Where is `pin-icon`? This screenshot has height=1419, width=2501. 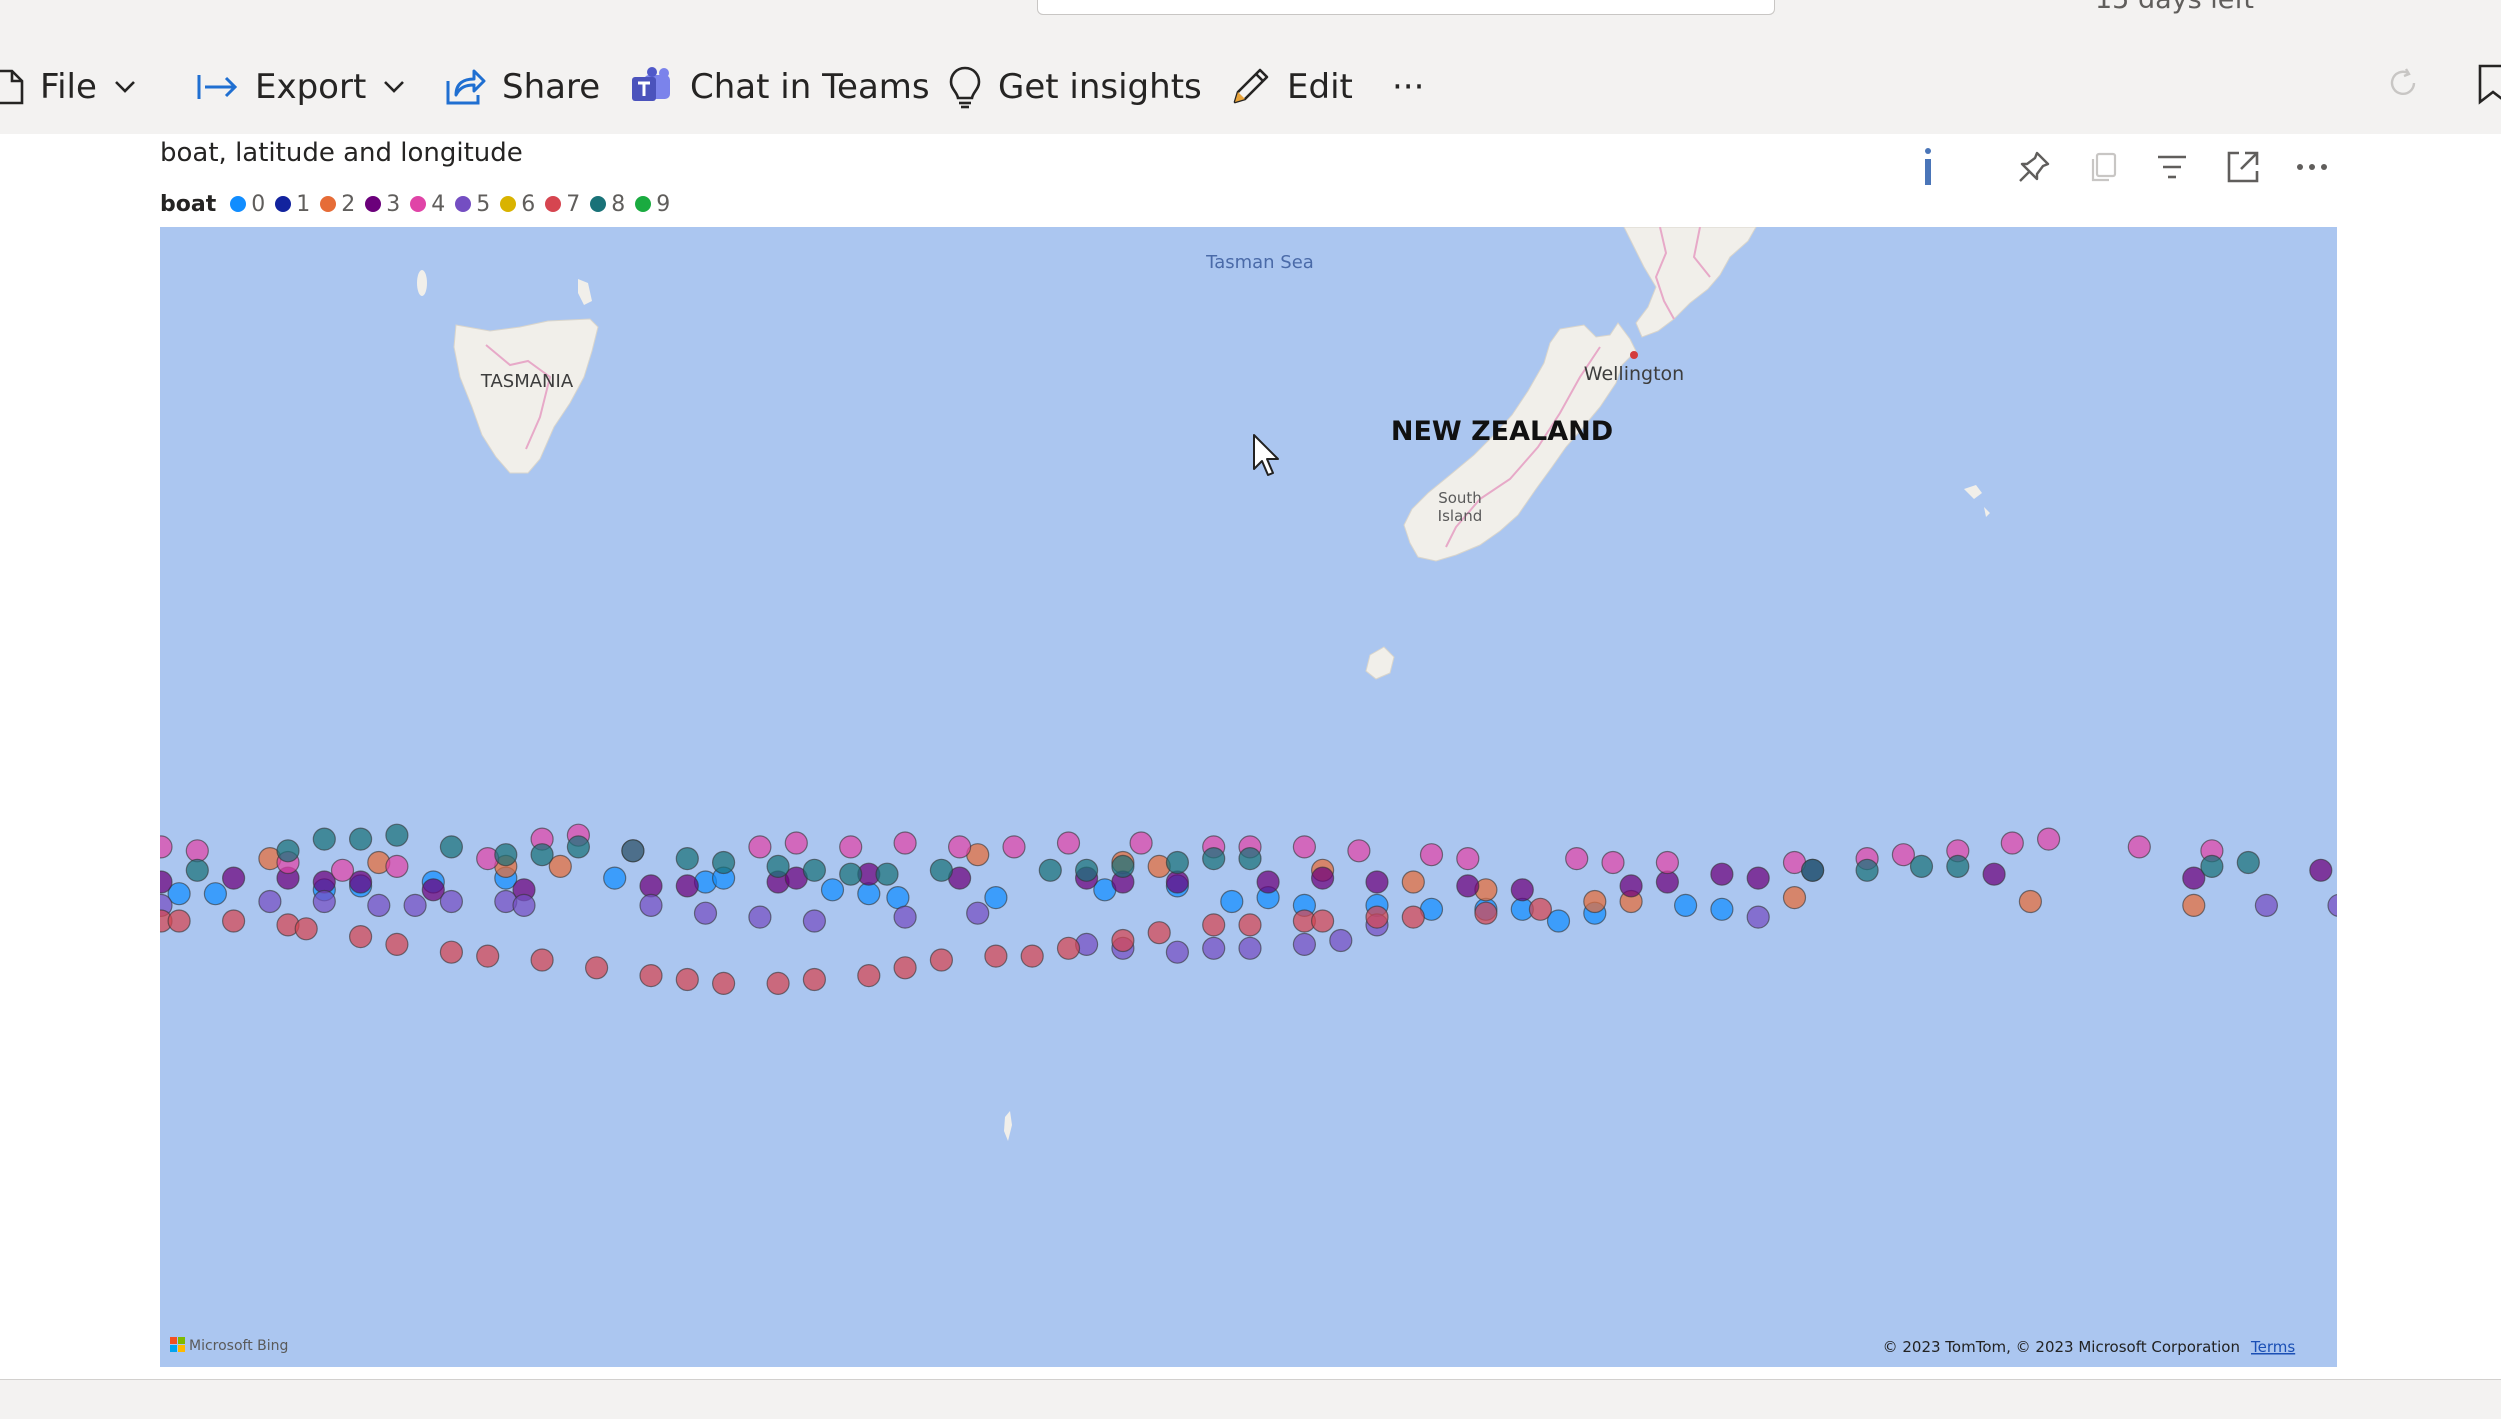
pin-icon is located at coordinates (2034, 167).